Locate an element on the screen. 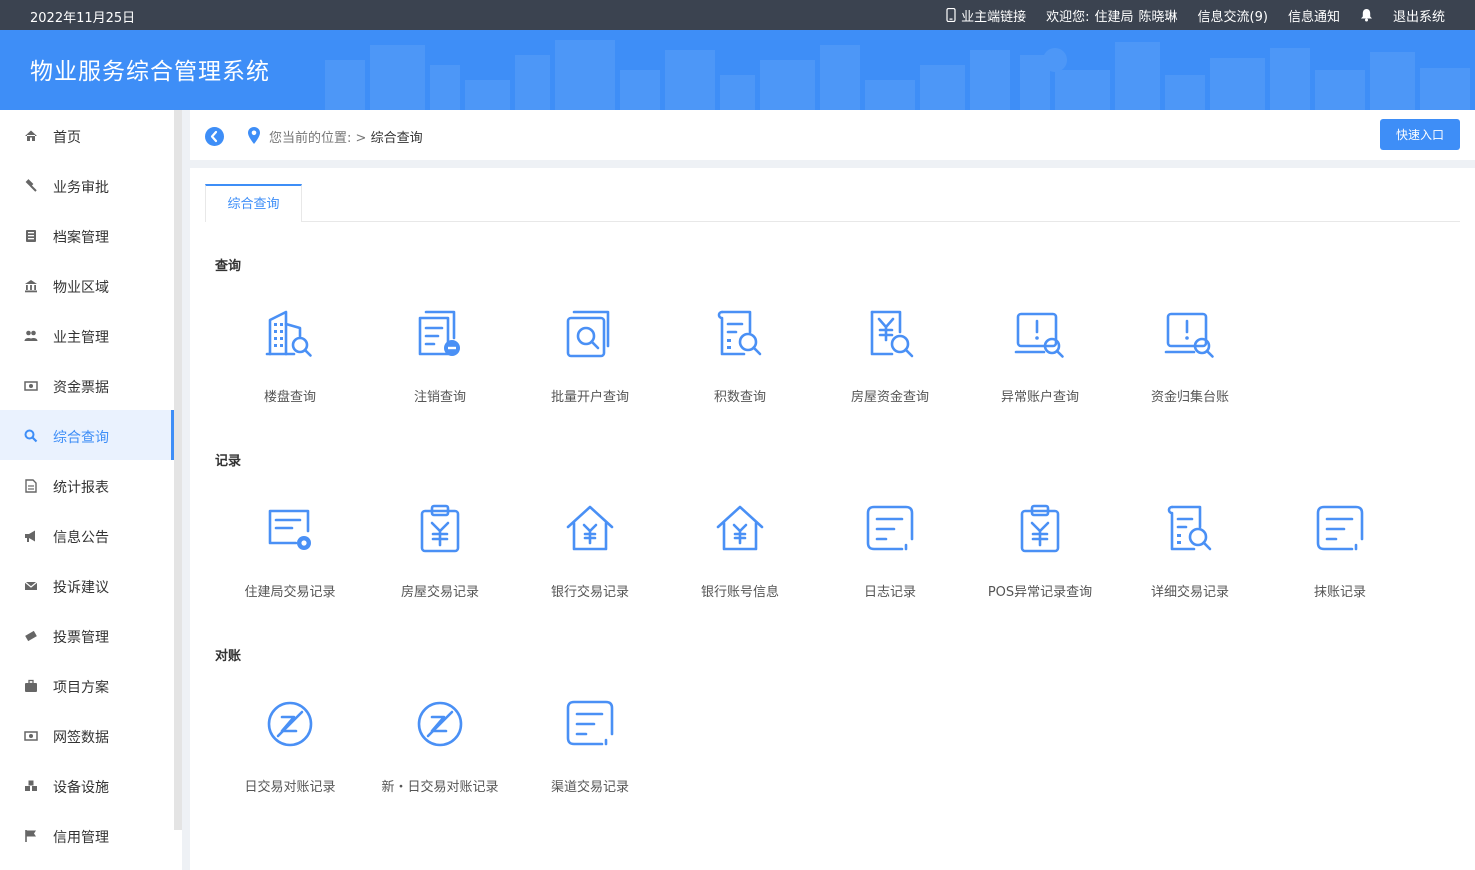  function-tile-label: 异常账户查询 is located at coordinates (1039, 397).